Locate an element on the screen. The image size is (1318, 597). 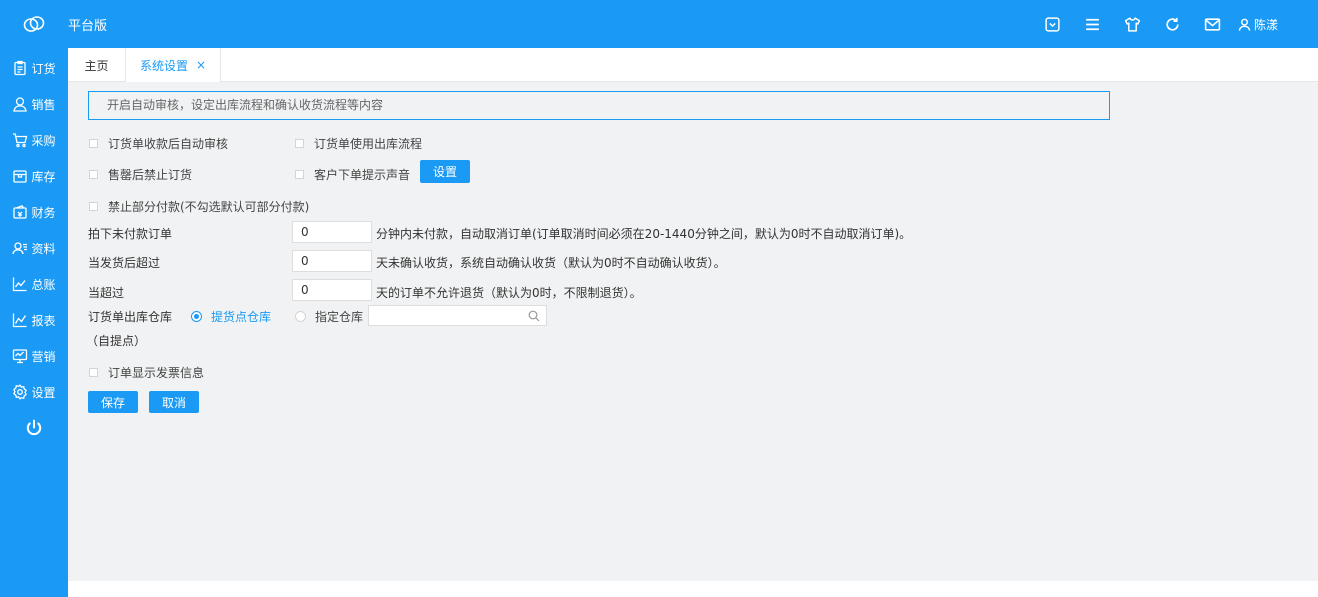
outbound-flow-checkbox: 订货单使用出库流程 is located at coordinates (358, 143).